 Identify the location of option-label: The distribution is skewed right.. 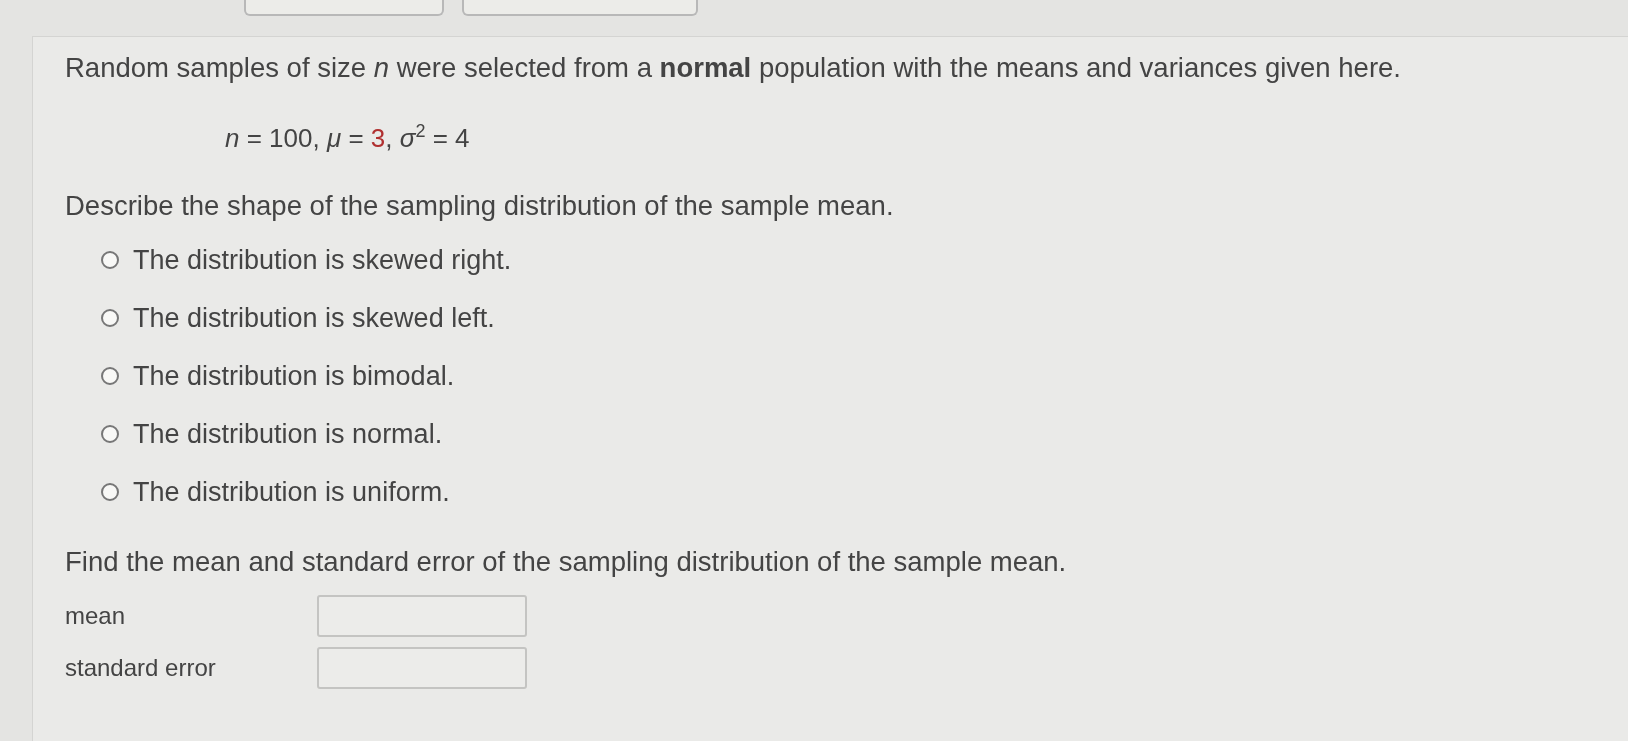
(322, 260).